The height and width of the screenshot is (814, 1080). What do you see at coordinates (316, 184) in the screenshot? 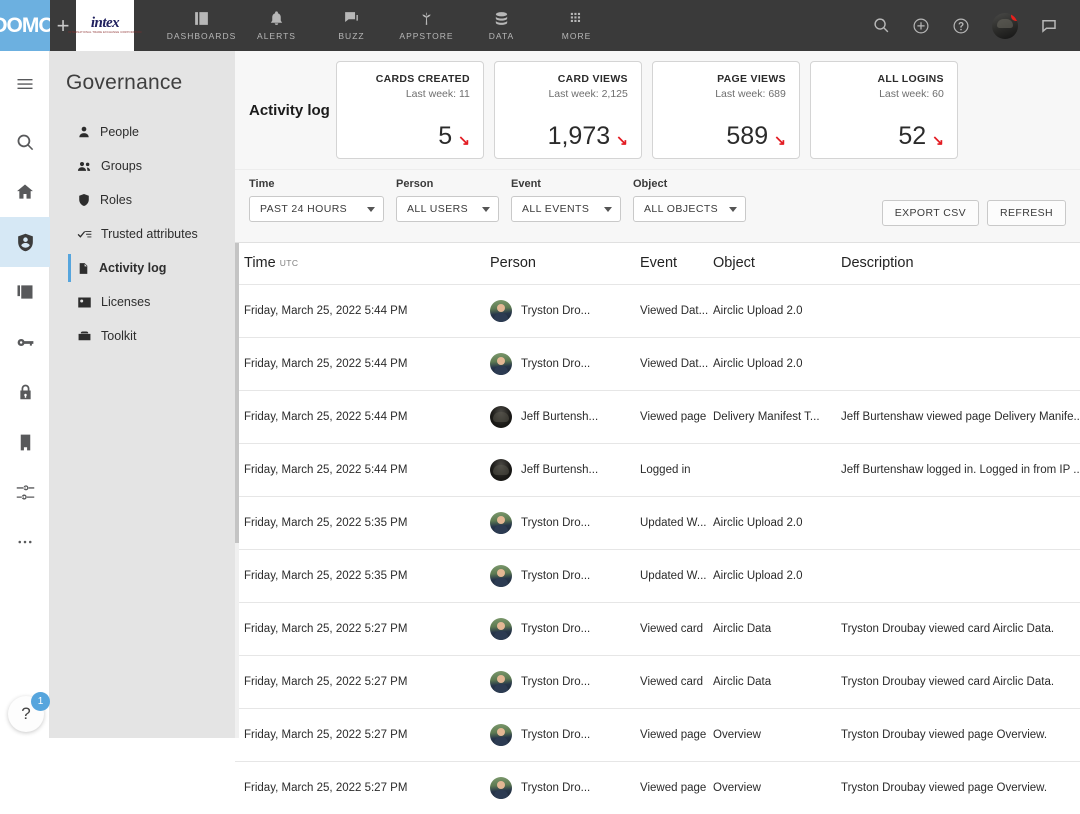
I see `filter-label-time: Time` at bounding box center [316, 184].